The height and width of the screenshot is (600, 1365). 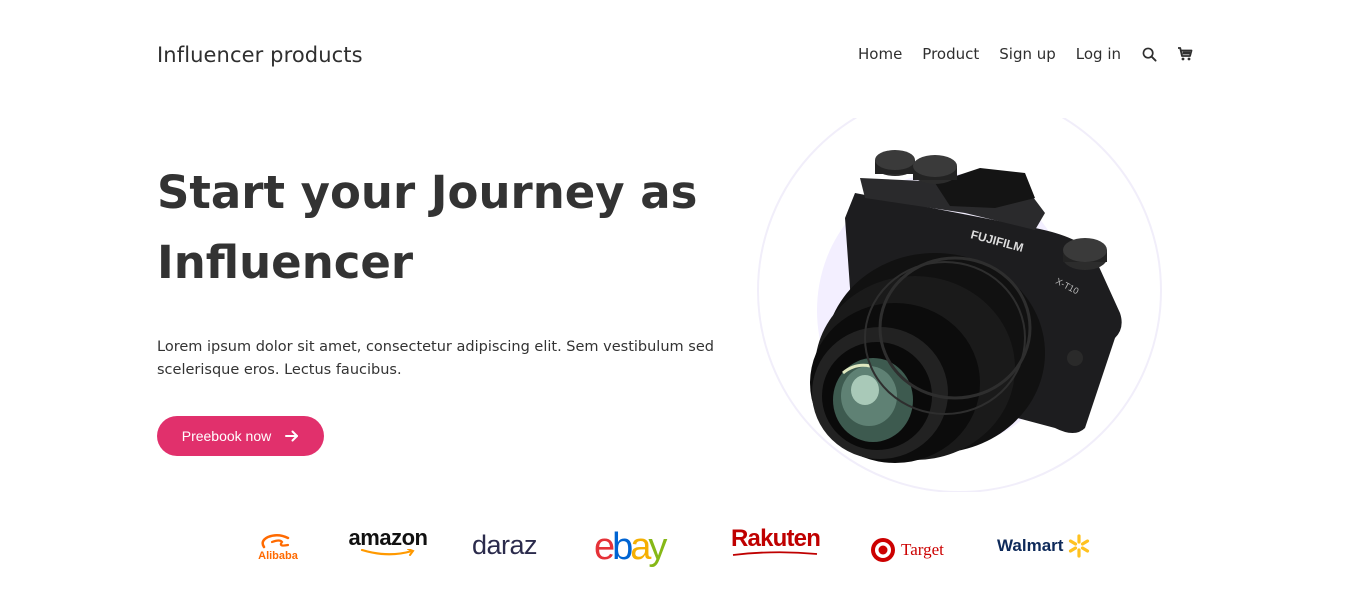 What do you see at coordinates (278, 555) in the screenshot?
I see `alibaba-label: Alibaba` at bounding box center [278, 555].